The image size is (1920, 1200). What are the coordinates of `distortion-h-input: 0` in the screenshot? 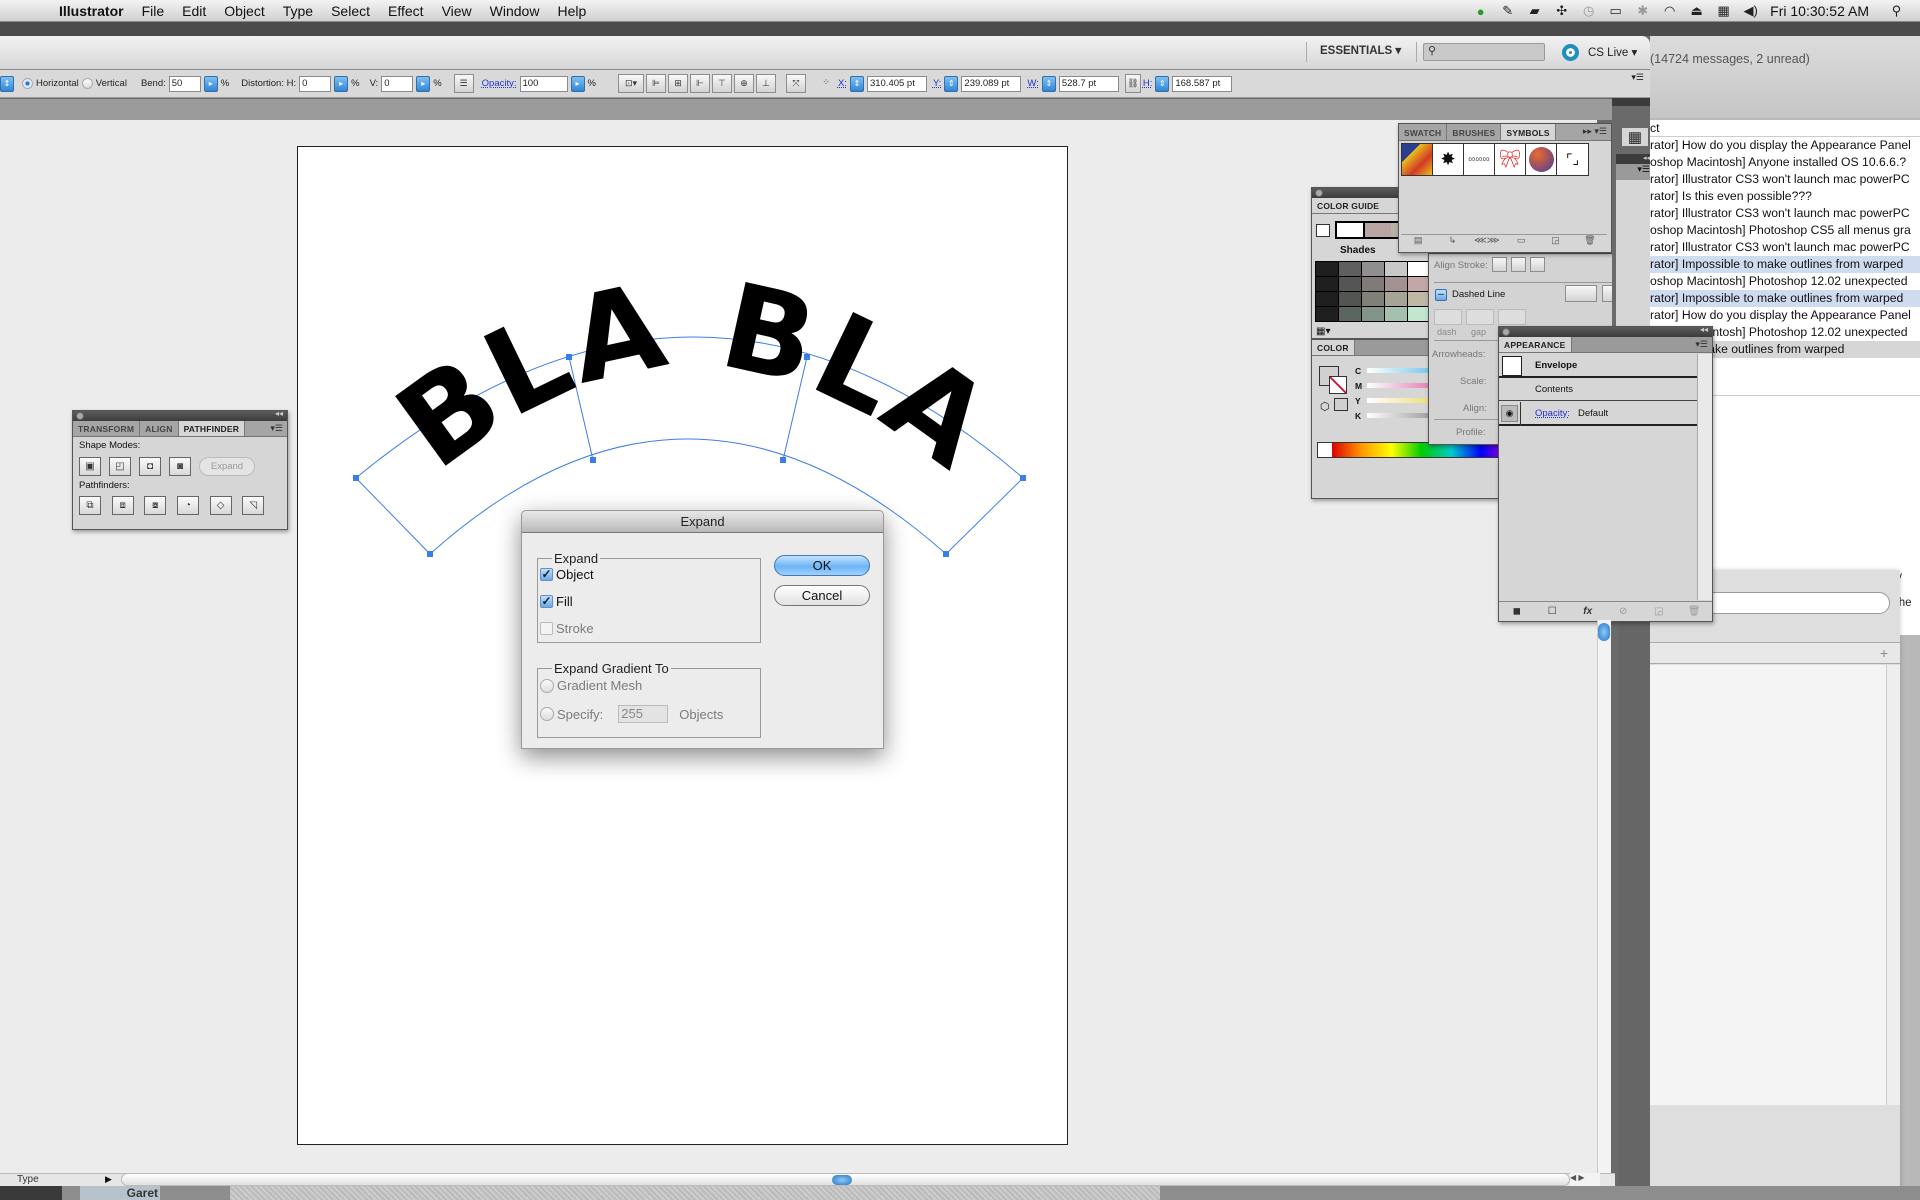 It's located at (315, 83).